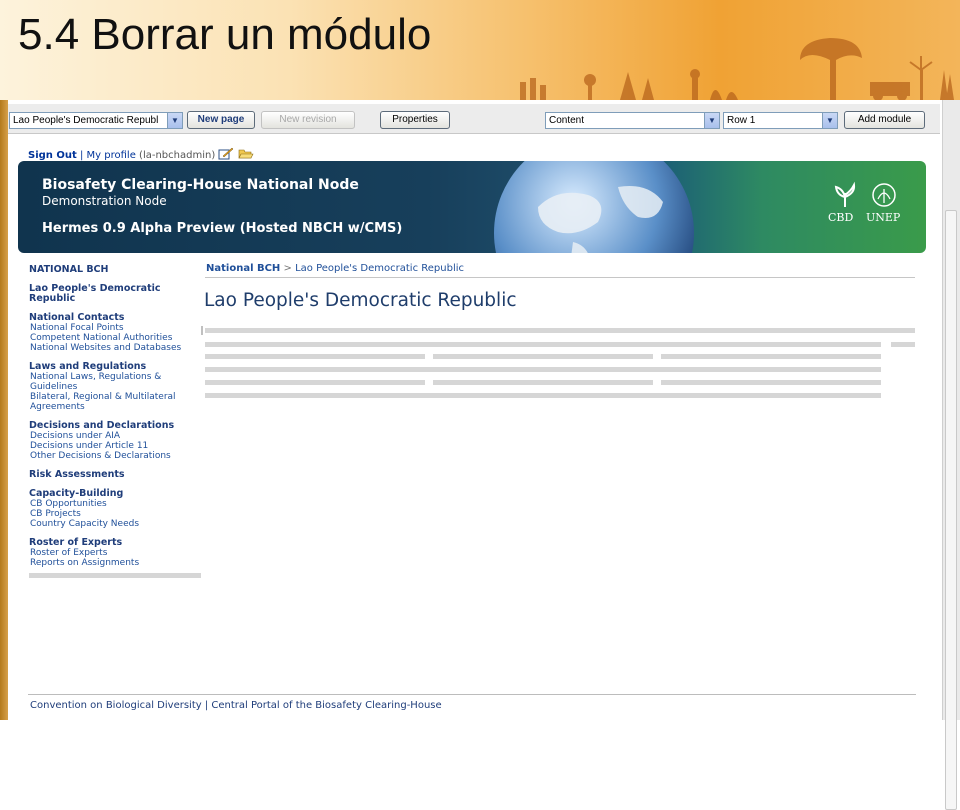 The height and width of the screenshot is (810, 960). I want to click on sidebar-link: CB Projects, so click(115, 514).